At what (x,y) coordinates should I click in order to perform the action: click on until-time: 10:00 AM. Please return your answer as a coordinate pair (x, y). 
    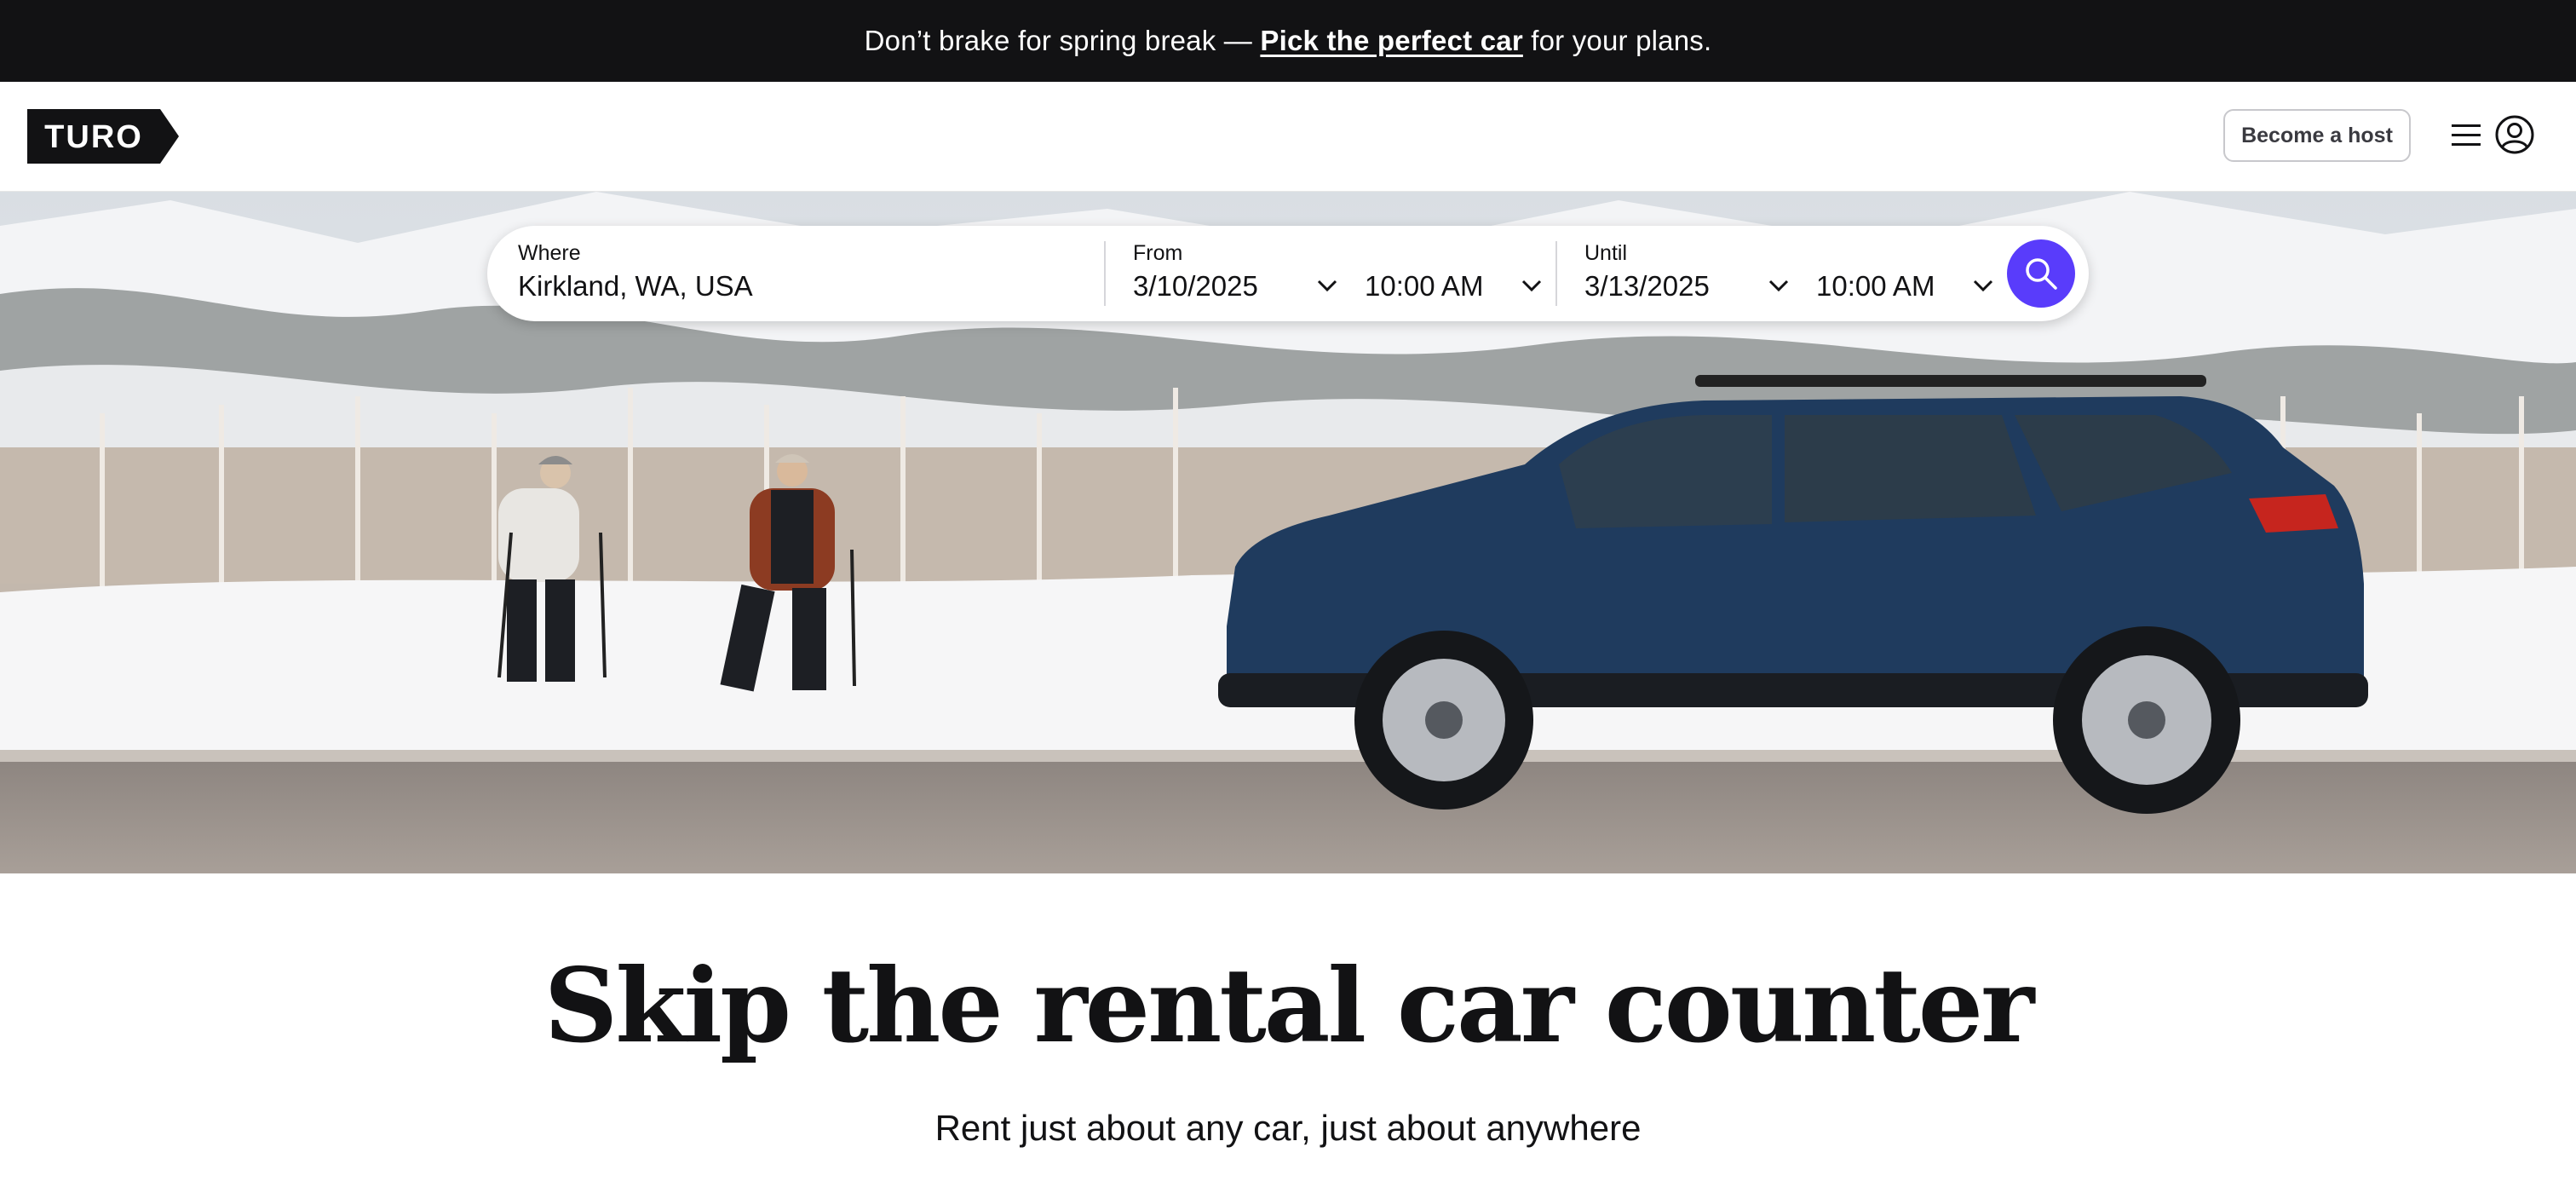
    Looking at the image, I should click on (1876, 286).